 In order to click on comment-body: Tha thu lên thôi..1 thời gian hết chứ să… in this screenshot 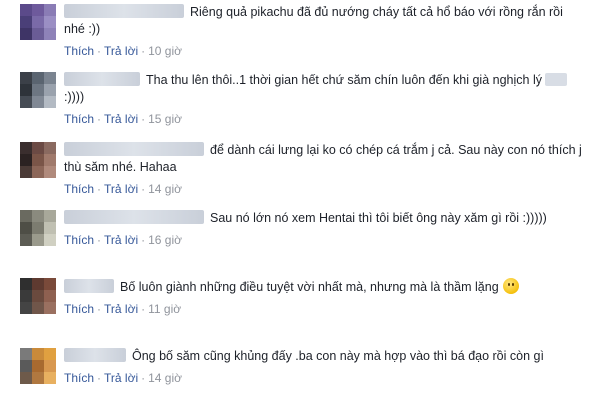, I will do `click(324, 99)`.